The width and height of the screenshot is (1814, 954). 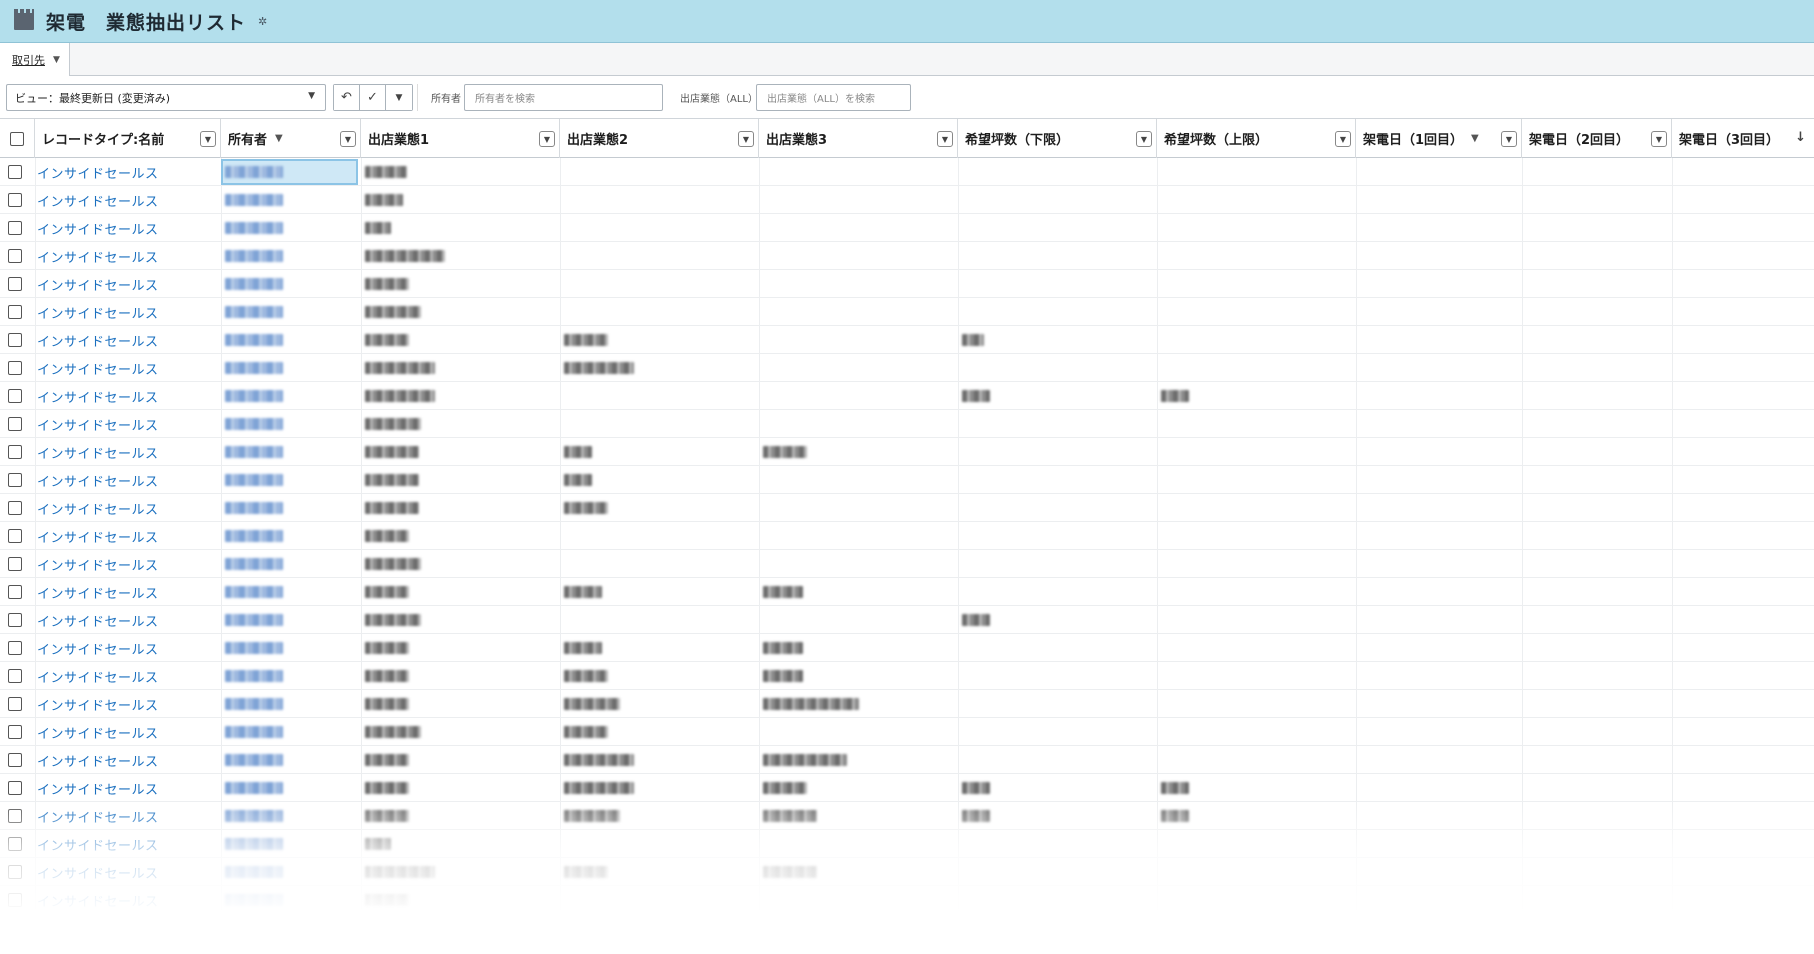 I want to click on view-menu-button: ▼, so click(x=399, y=97).